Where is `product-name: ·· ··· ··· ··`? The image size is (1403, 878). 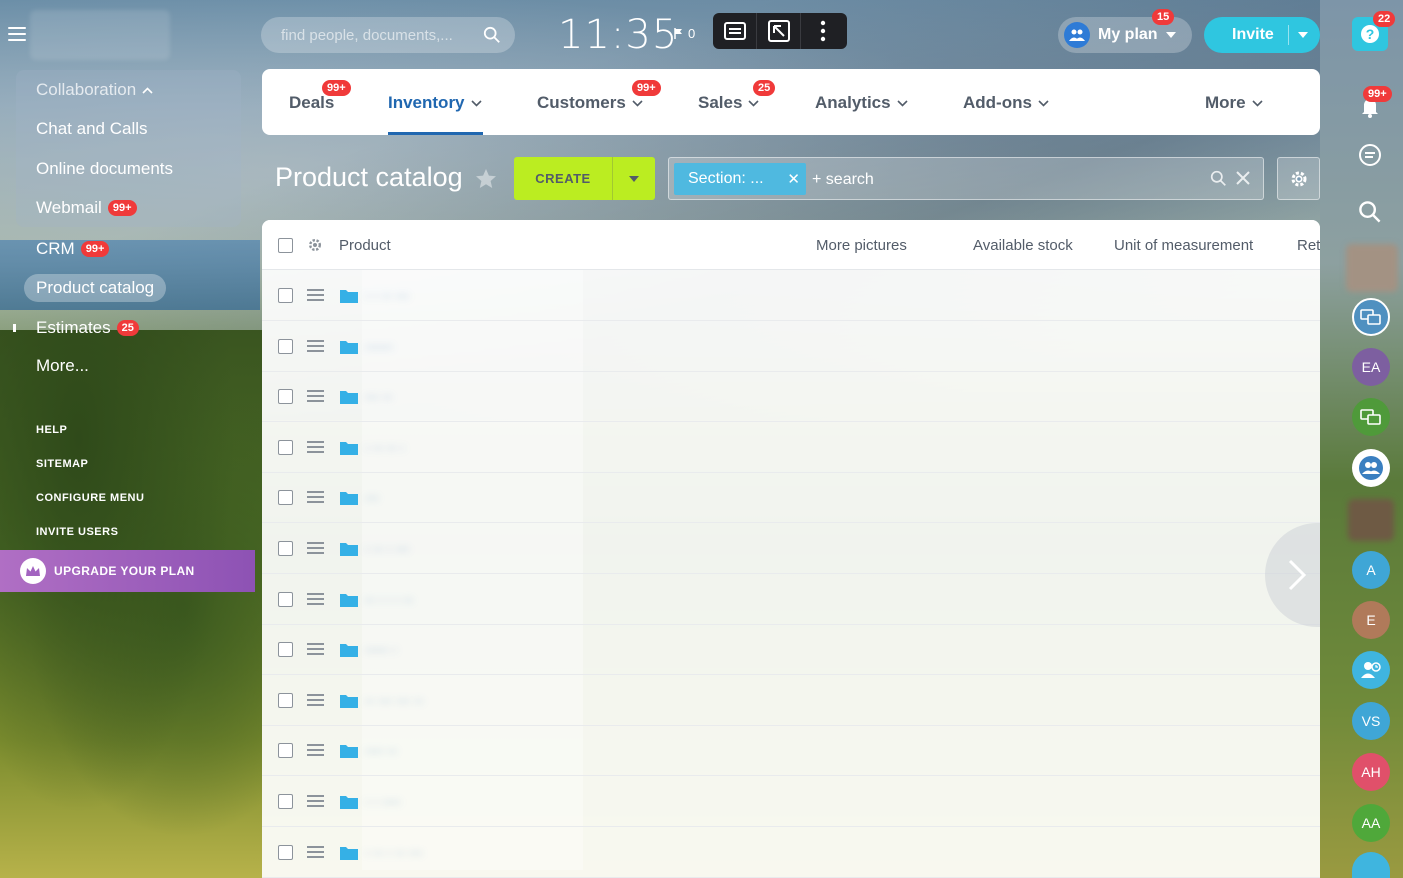 product-name: ·· ··· ··· ·· is located at coordinates (394, 700).